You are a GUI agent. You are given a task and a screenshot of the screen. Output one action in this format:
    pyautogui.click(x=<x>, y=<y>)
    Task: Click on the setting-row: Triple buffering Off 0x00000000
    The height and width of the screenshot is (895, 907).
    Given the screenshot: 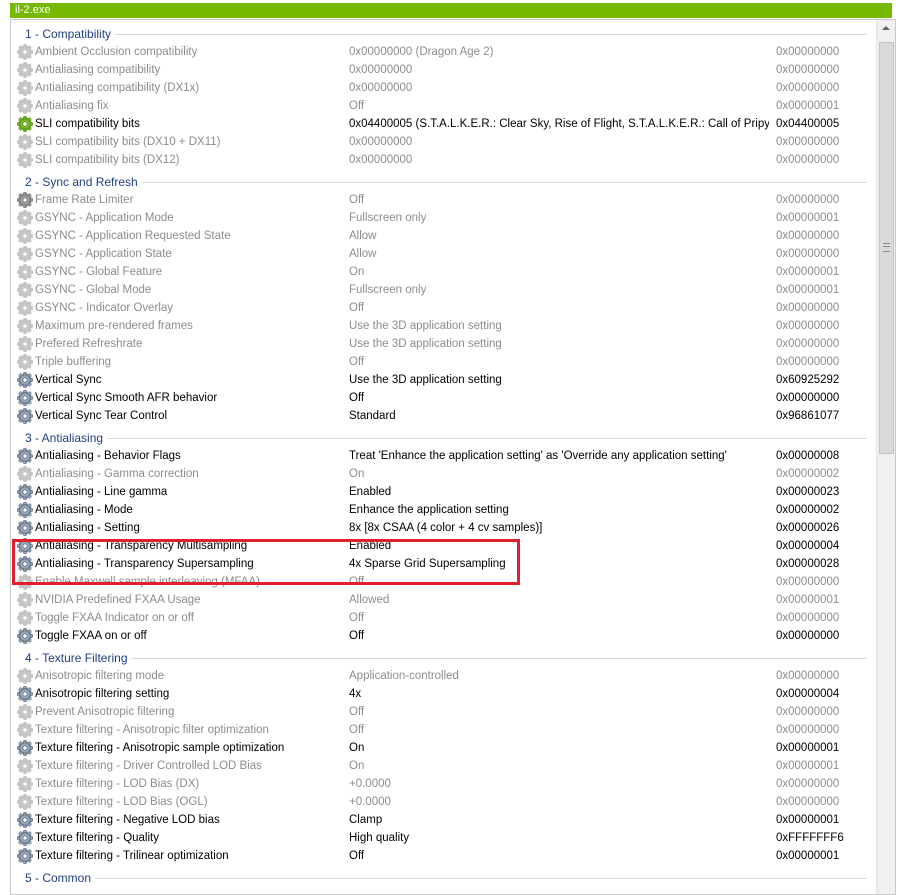 What is the action you would take?
    pyautogui.click(x=443, y=362)
    